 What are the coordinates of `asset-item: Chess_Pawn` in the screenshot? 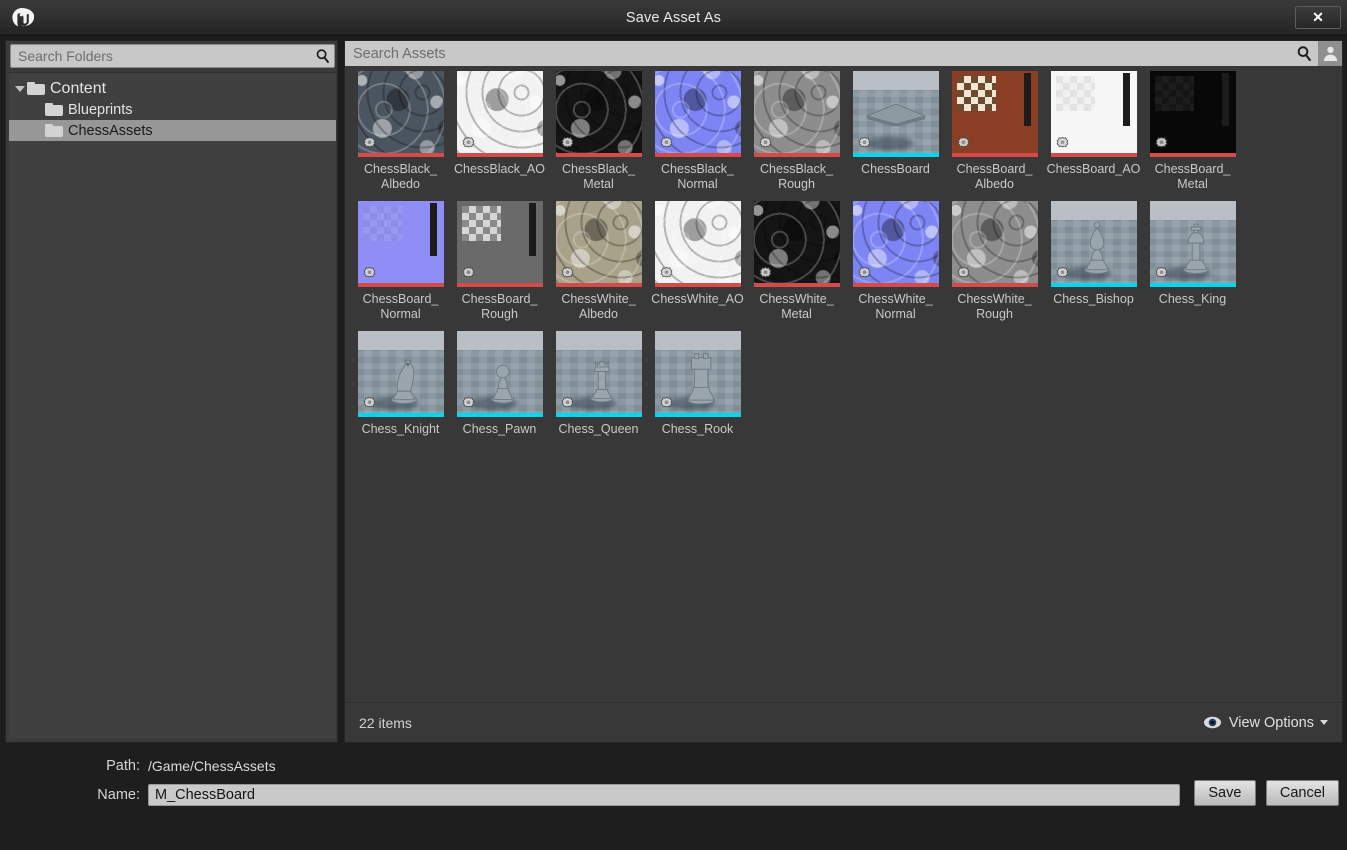 It's located at (499, 384).